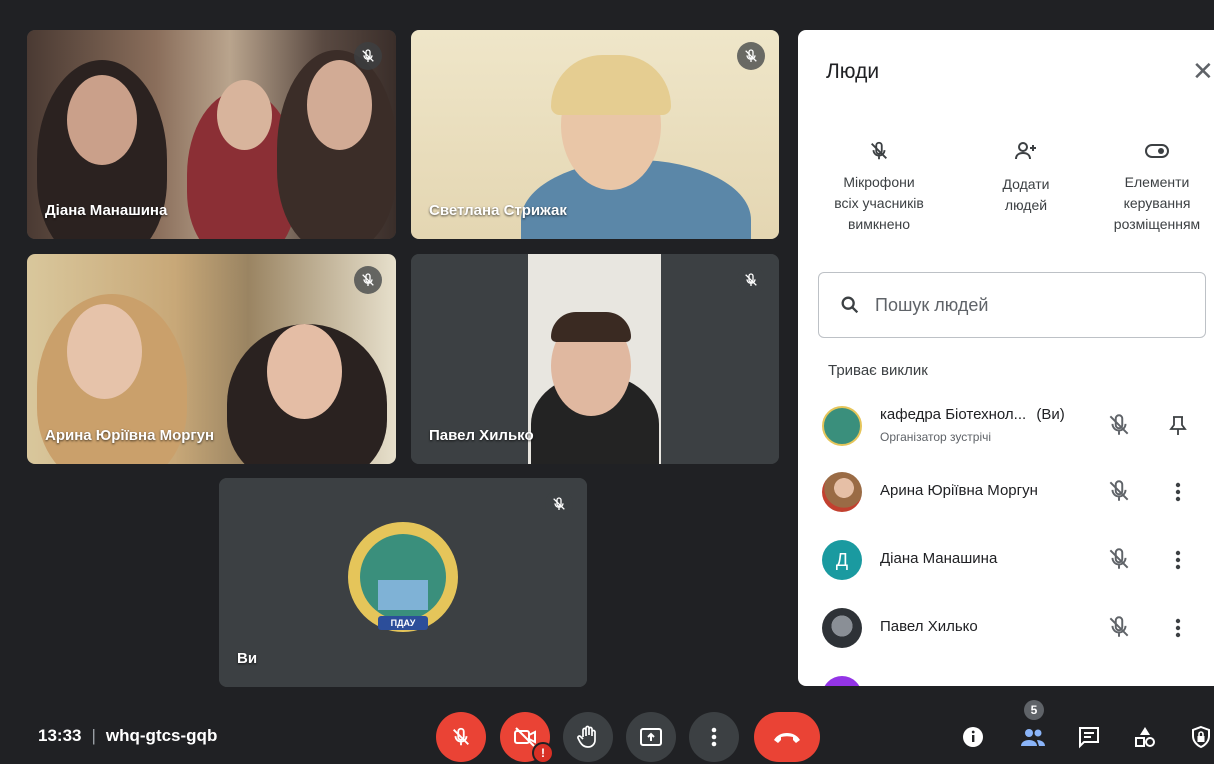 The image size is (1214, 764). What do you see at coordinates (878, 370) in the screenshot?
I see `in-call-label: Триває виклик` at bounding box center [878, 370].